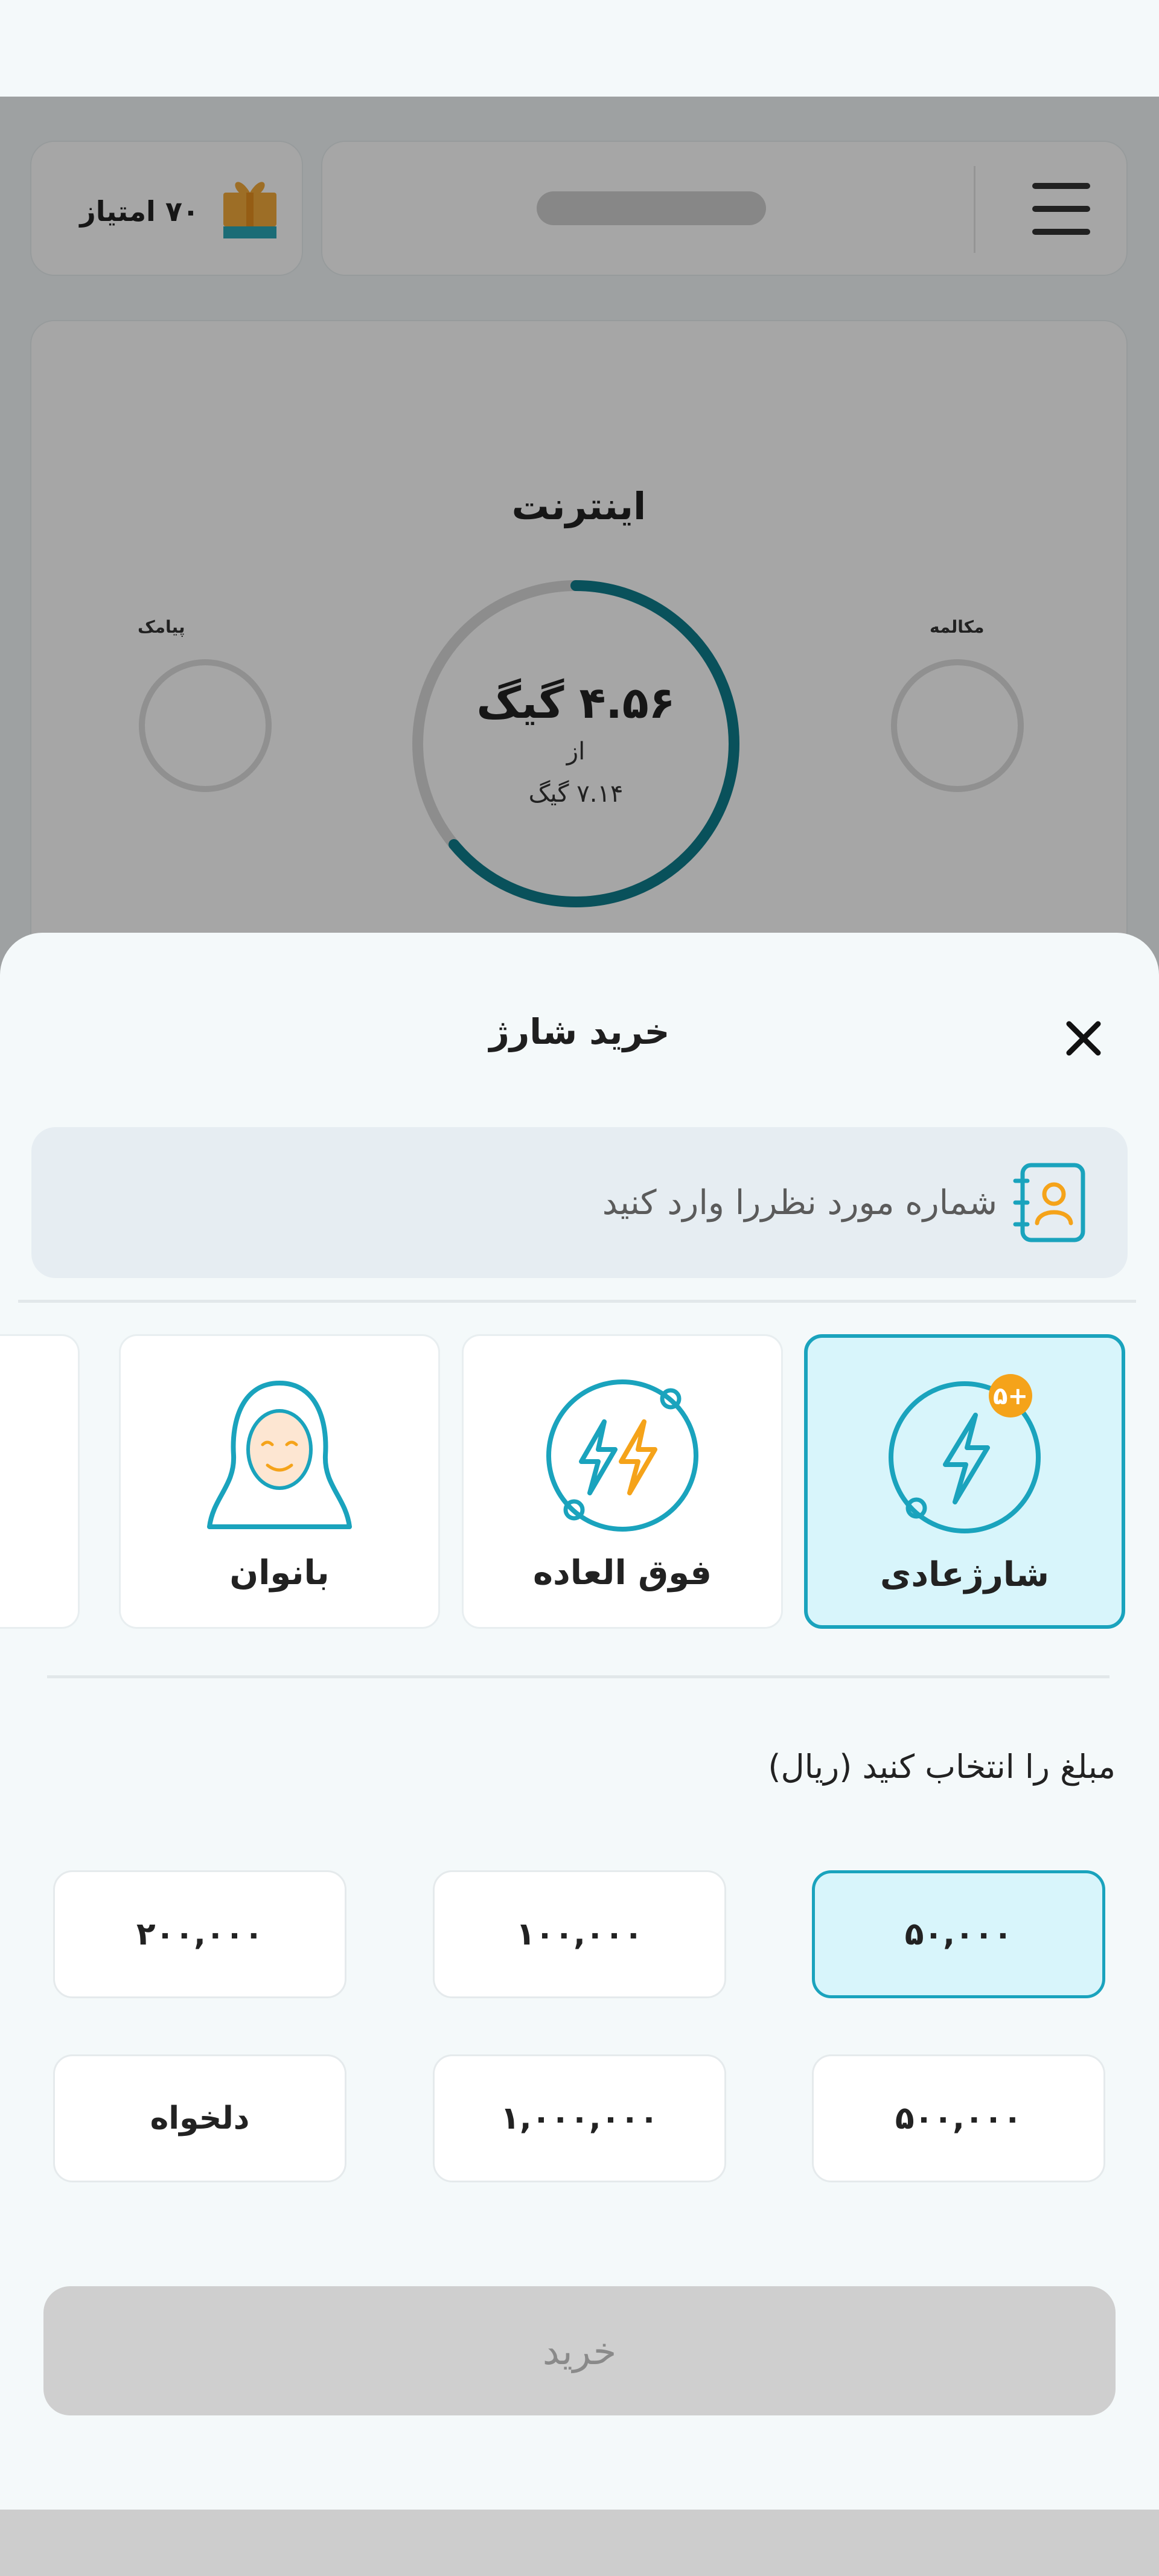  I want to click on buy-button: خرید, so click(579, 2350).